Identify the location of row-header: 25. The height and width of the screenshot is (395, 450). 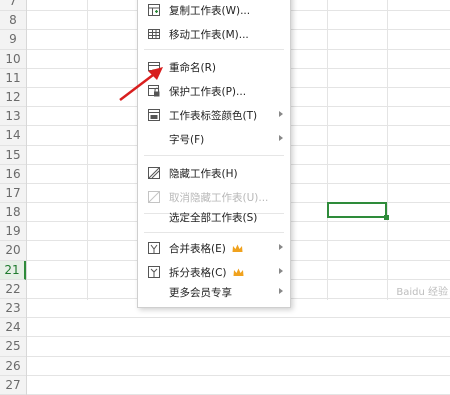
(13, 347).